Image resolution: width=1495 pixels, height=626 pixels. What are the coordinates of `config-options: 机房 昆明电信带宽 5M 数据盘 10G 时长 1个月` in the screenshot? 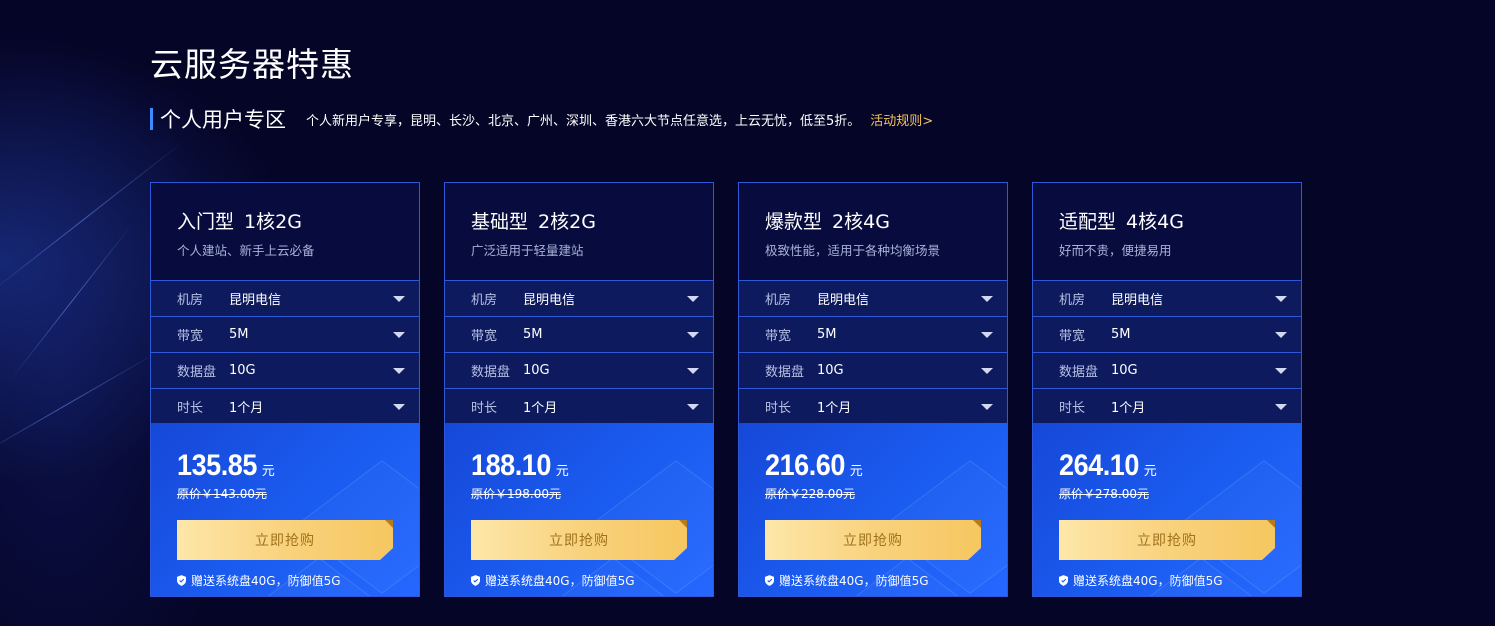 It's located at (873, 353).